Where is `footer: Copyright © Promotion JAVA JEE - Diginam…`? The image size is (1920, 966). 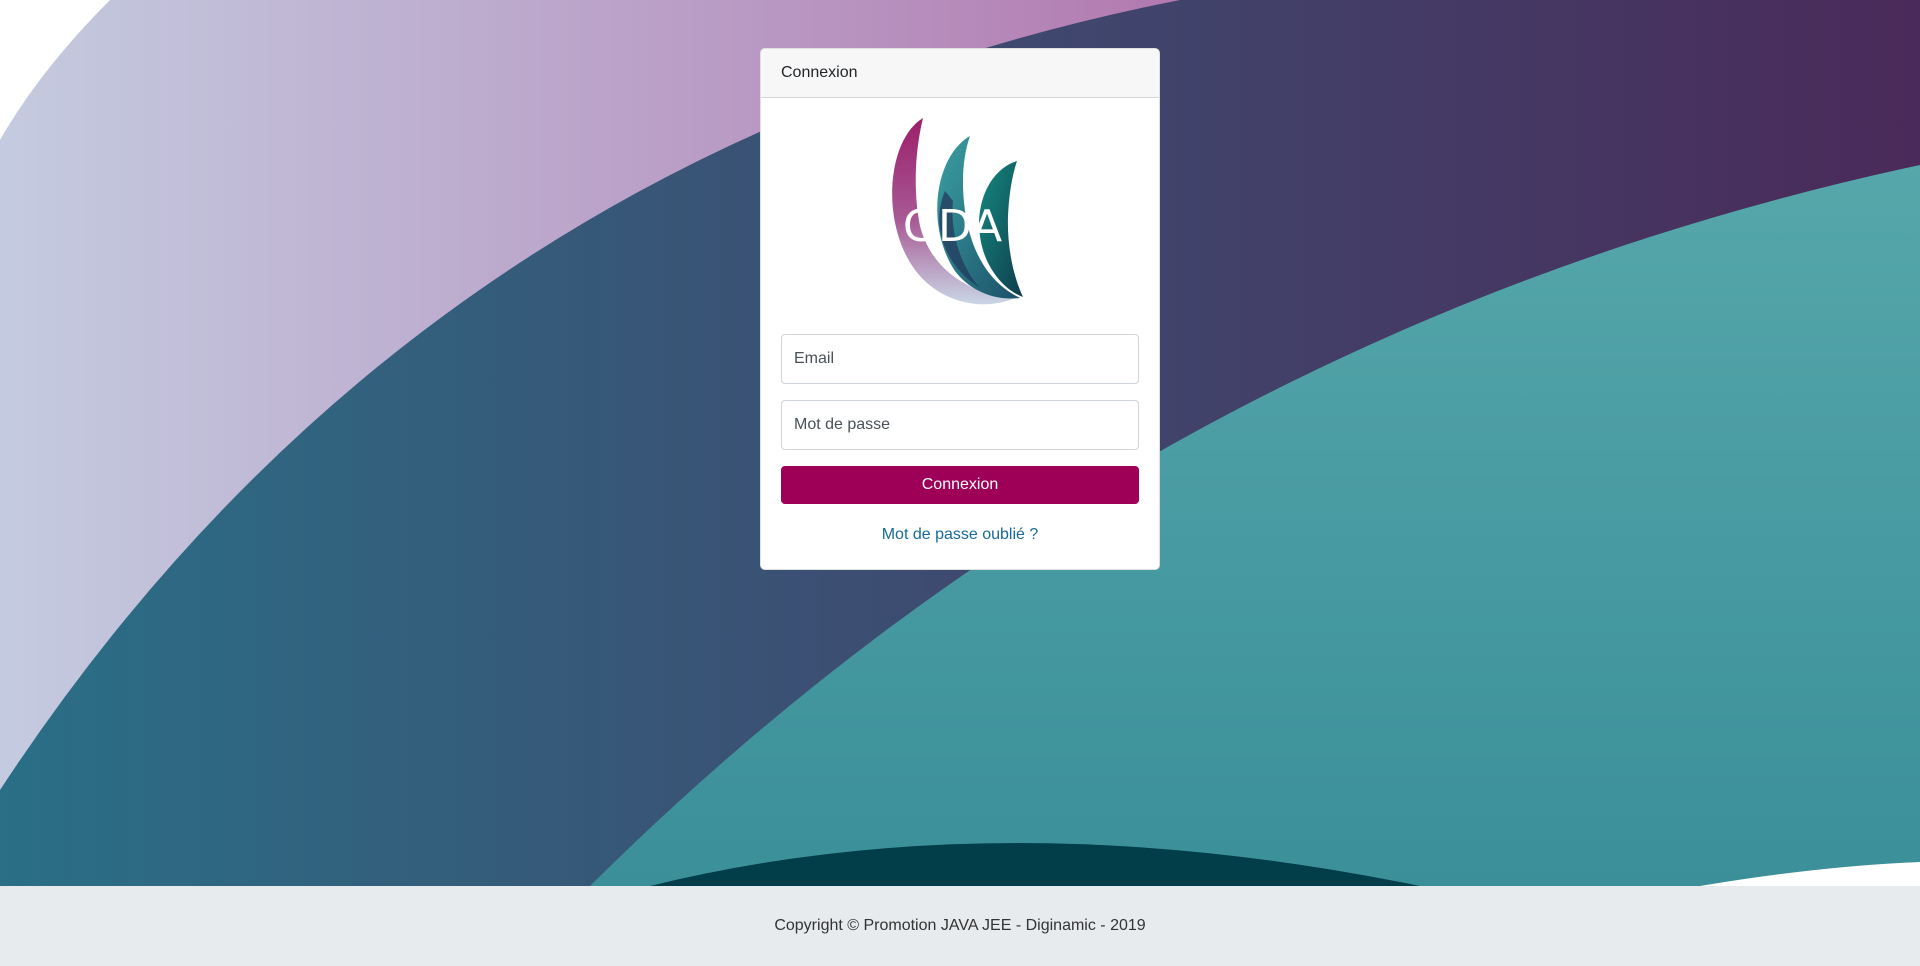
footer: Copyright © Promotion JAVA JEE - Diginam… is located at coordinates (960, 926).